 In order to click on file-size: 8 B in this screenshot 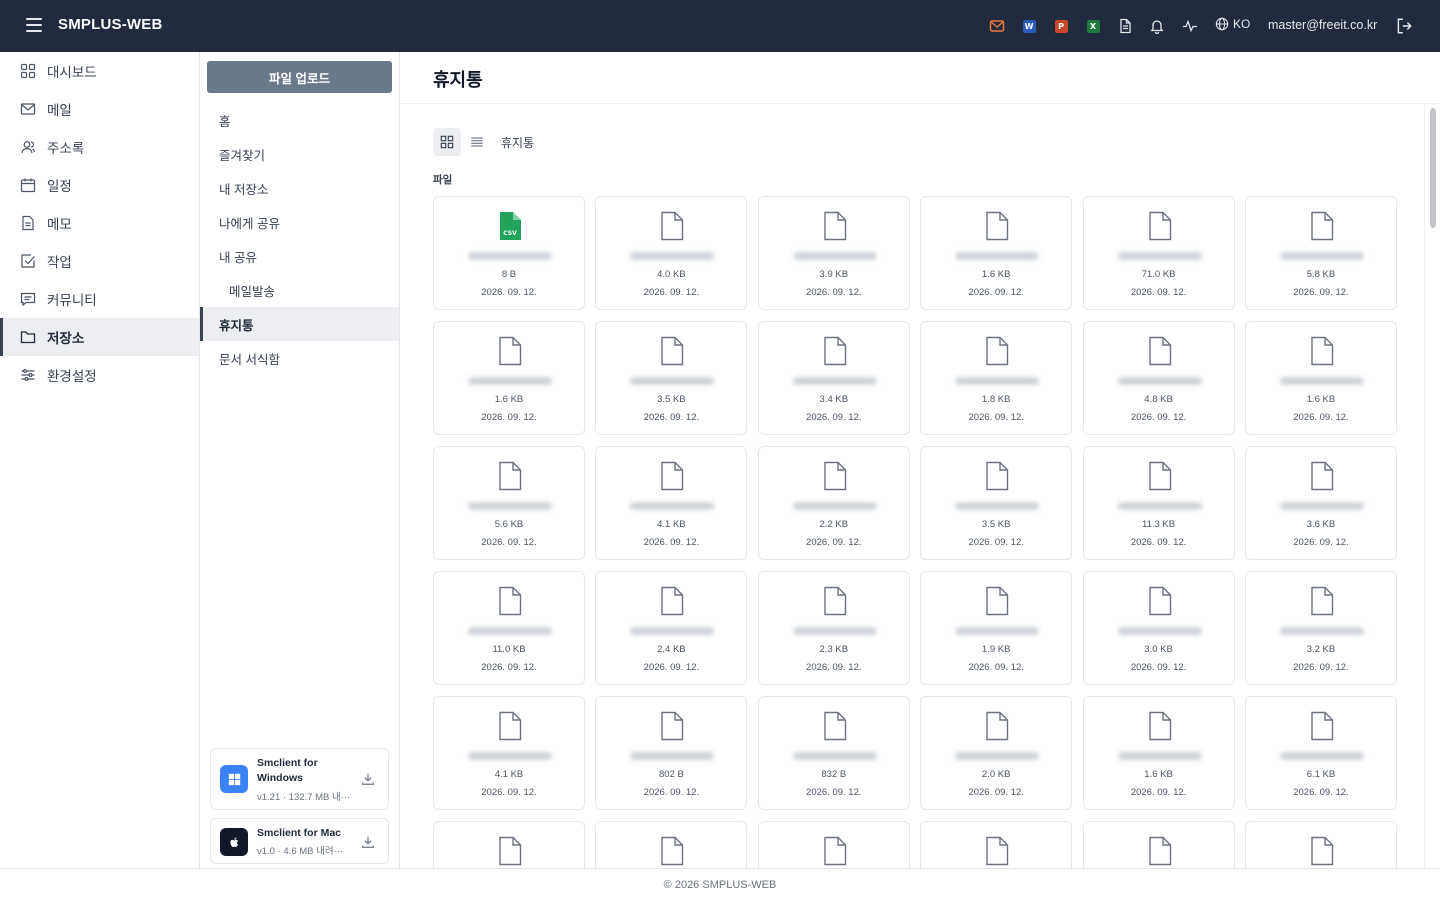, I will do `click(509, 274)`.